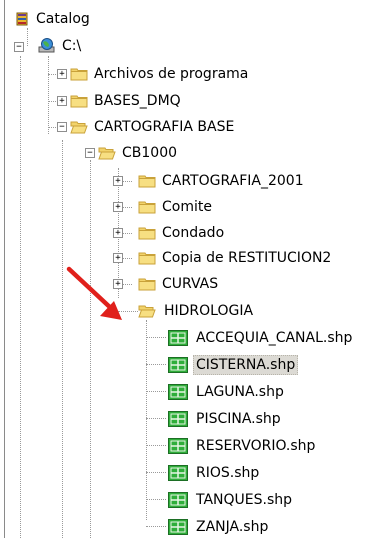 The height and width of the screenshot is (540, 390). What do you see at coordinates (247, 258) in the screenshot?
I see `tree-node-label: Copia de RESTITUCION2` at bounding box center [247, 258].